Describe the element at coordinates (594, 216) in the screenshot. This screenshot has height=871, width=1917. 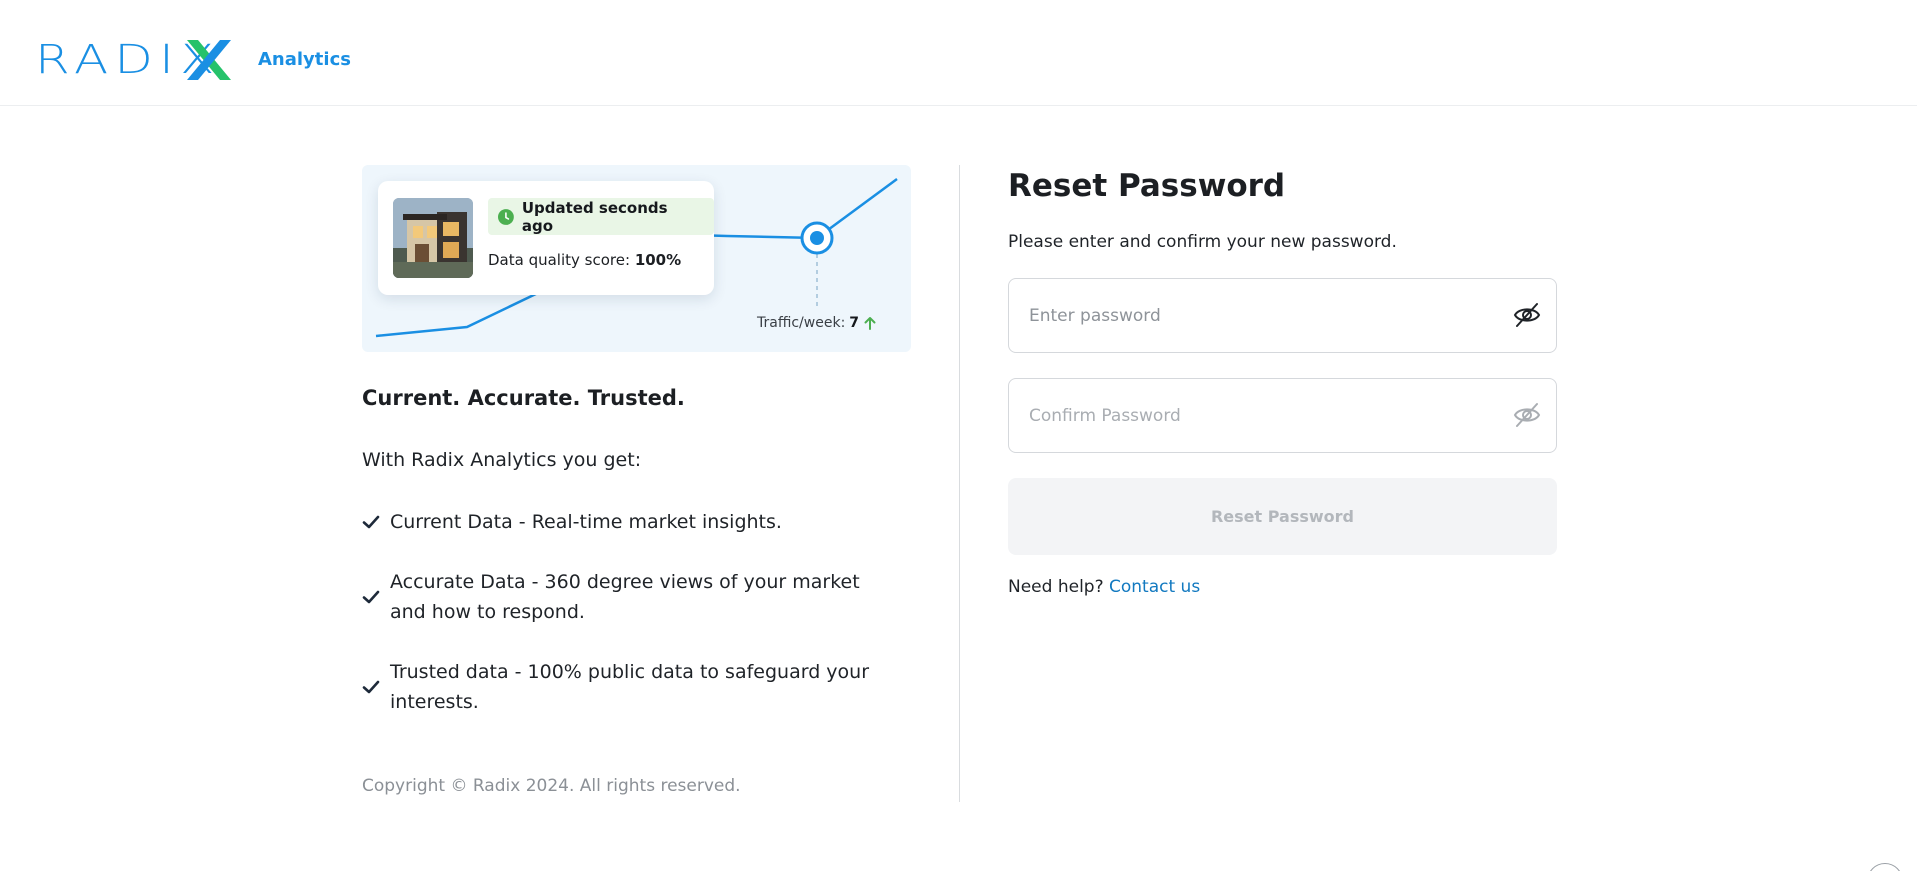
I see `badge-text: Updated seconds ago` at that location.